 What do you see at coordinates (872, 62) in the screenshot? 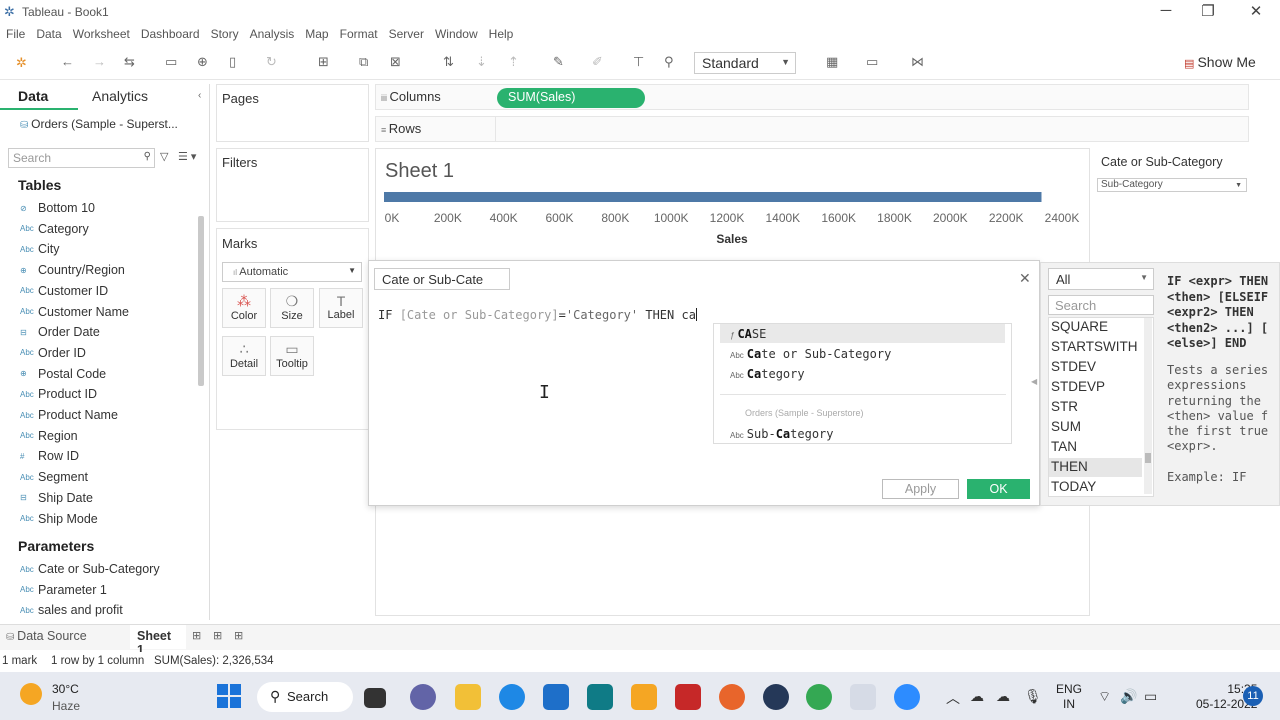
I see `presentation-icon: ▭` at bounding box center [872, 62].